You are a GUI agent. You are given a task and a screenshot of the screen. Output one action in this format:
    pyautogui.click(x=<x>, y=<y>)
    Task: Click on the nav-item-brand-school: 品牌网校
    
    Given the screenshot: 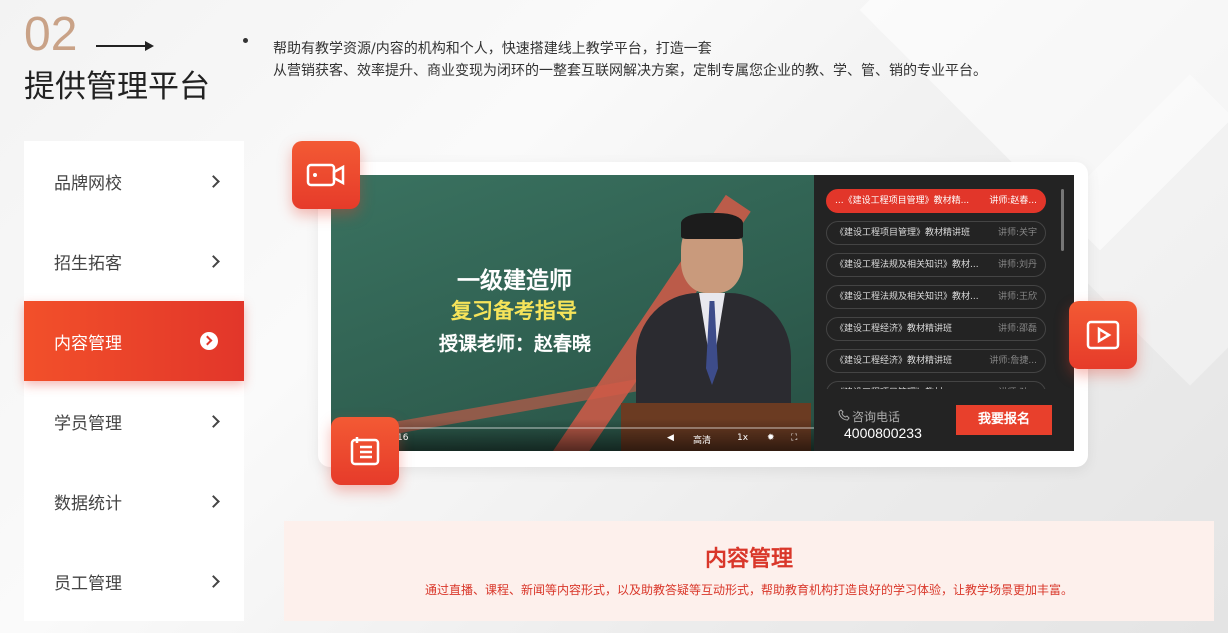 What is the action you would take?
    pyautogui.click(x=134, y=181)
    